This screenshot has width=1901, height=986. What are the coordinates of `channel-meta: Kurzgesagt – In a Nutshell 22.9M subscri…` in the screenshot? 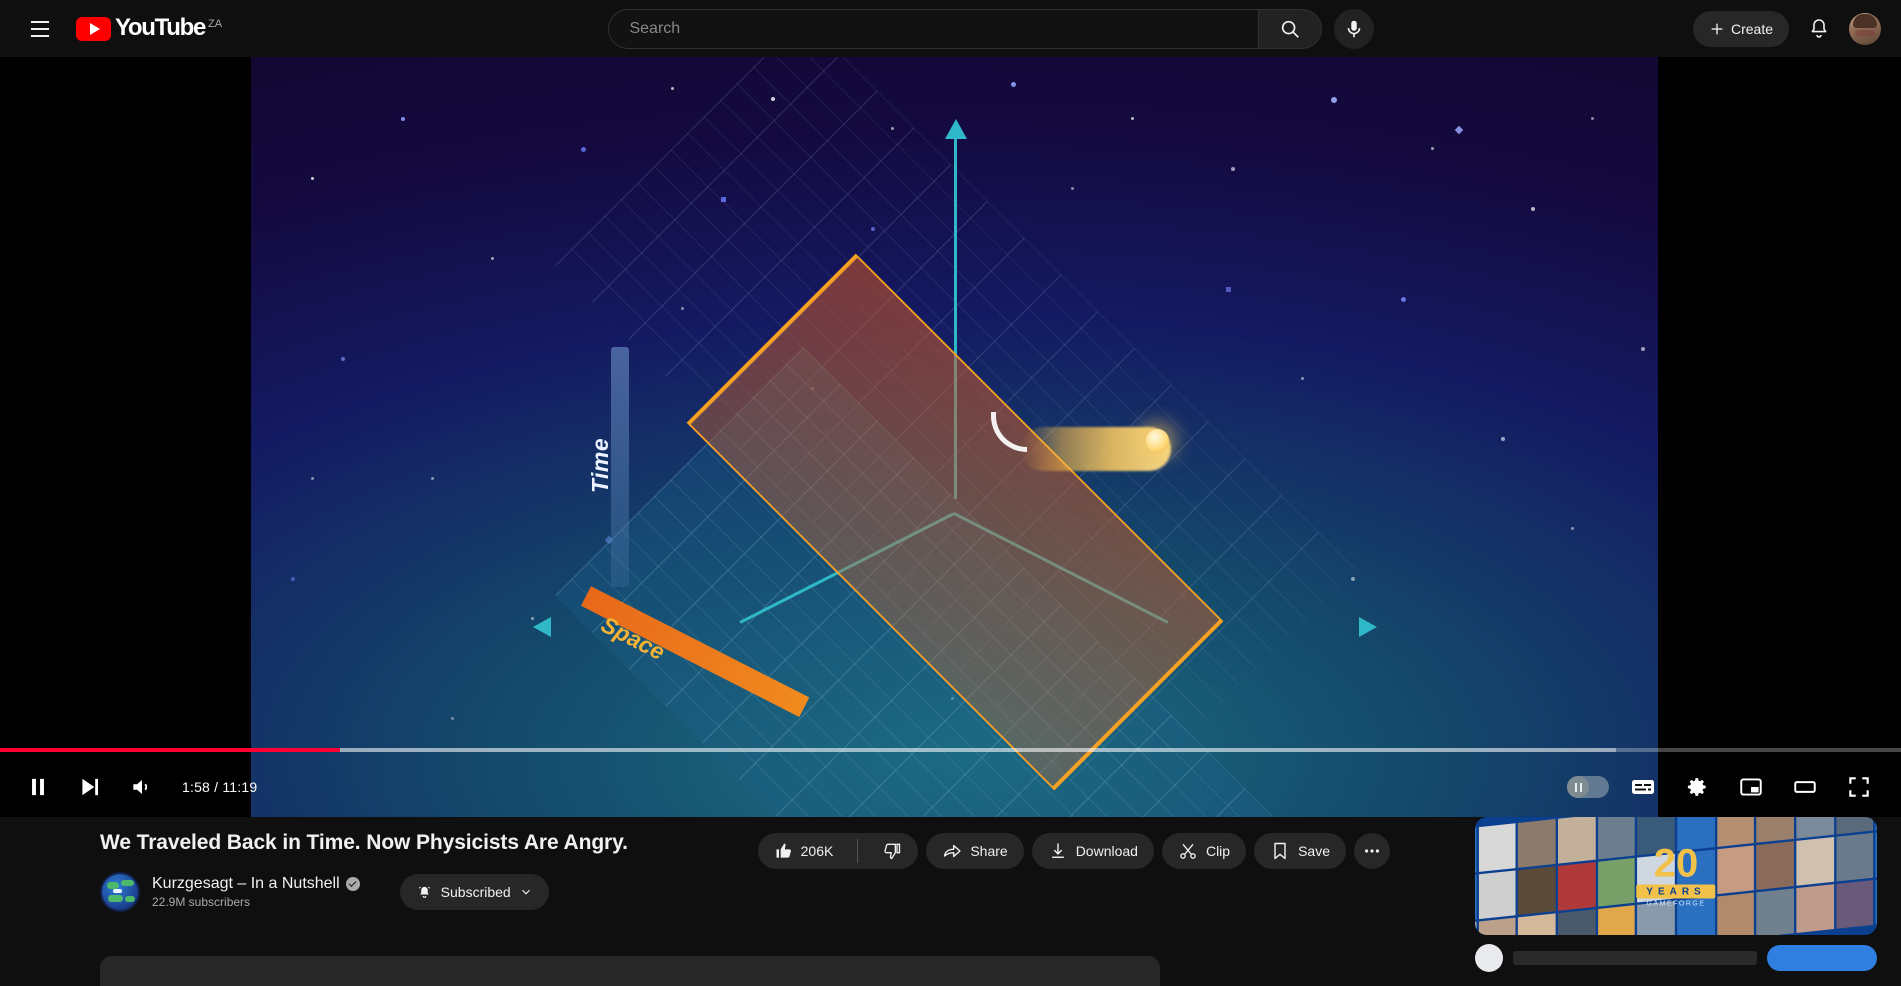 It's located at (256, 892).